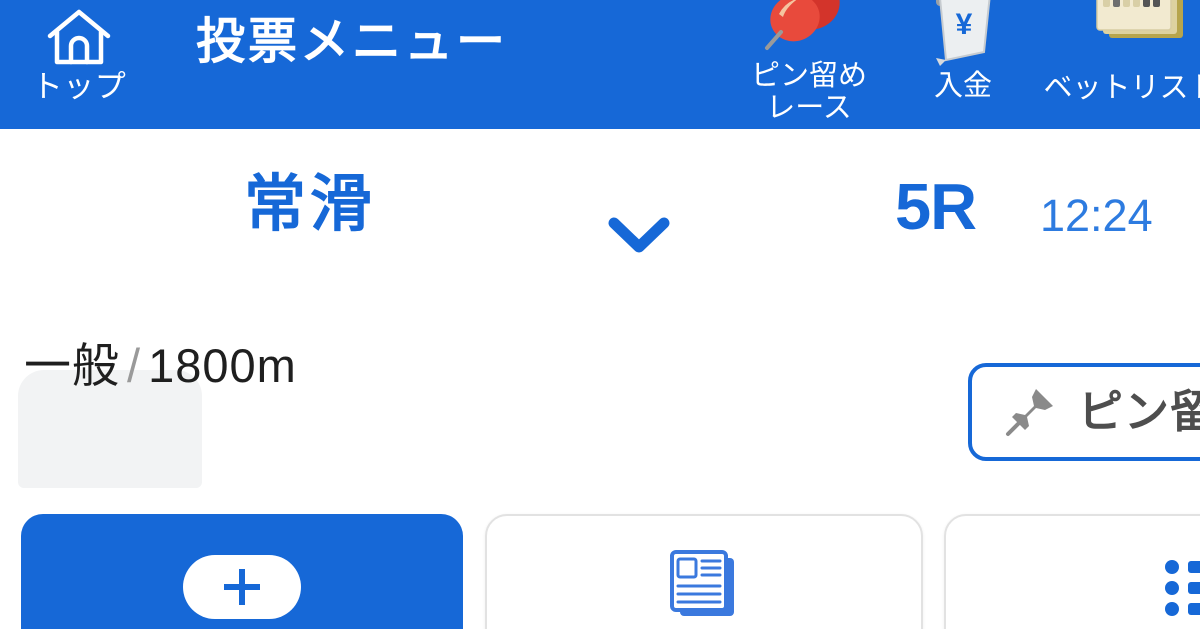 This screenshot has height=629, width=1200. I want to click on home-button: トップ, so click(79, 62).